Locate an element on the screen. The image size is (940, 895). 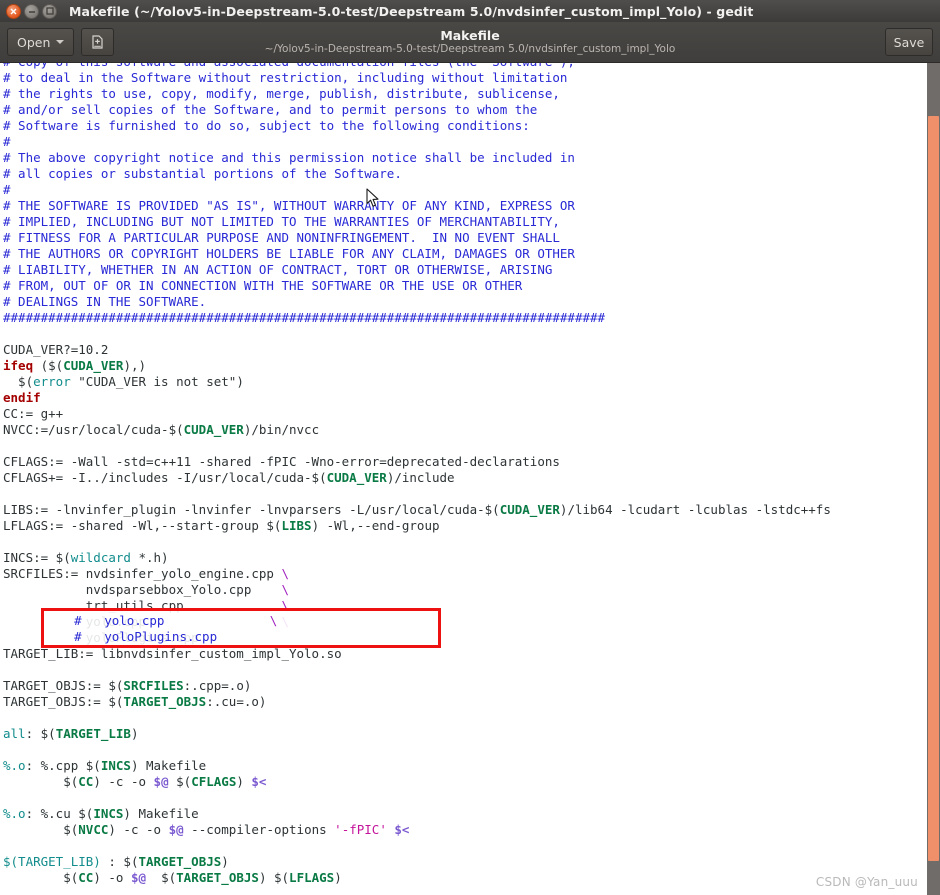
open-button-label: Open is located at coordinates (34, 42).